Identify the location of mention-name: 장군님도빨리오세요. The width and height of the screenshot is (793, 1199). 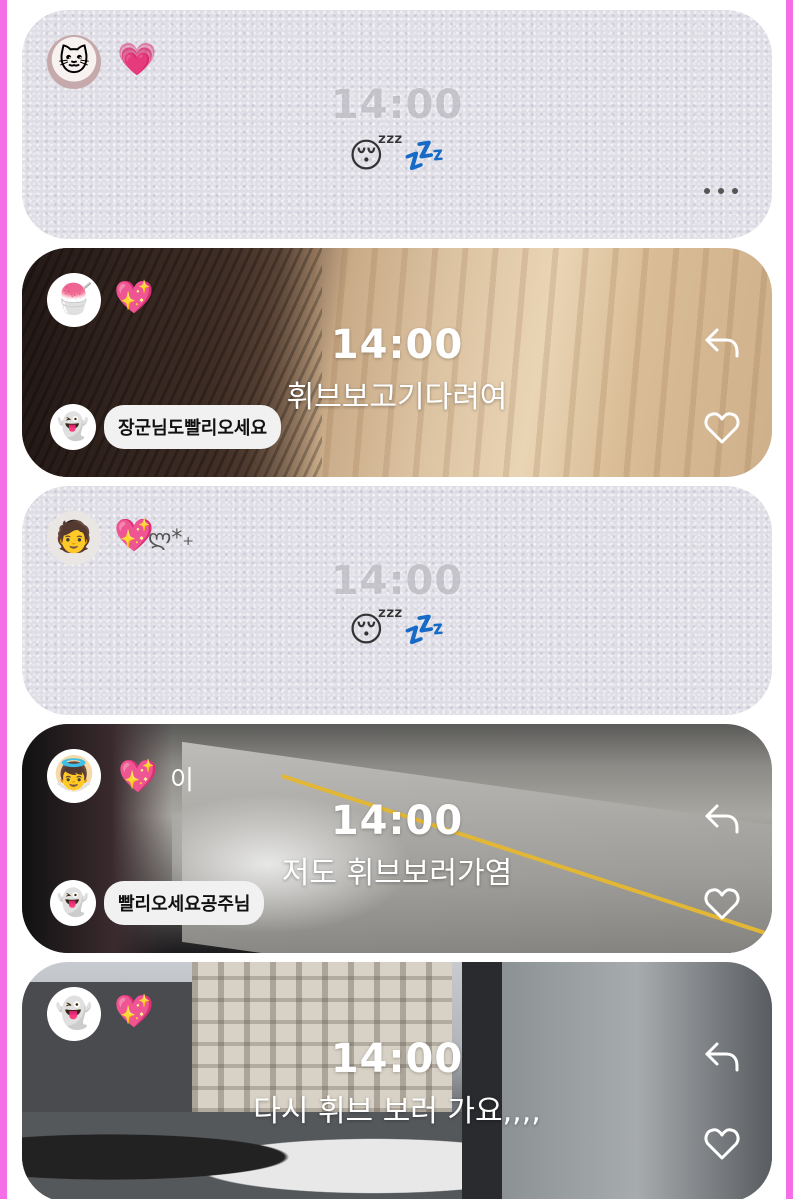
(193, 427).